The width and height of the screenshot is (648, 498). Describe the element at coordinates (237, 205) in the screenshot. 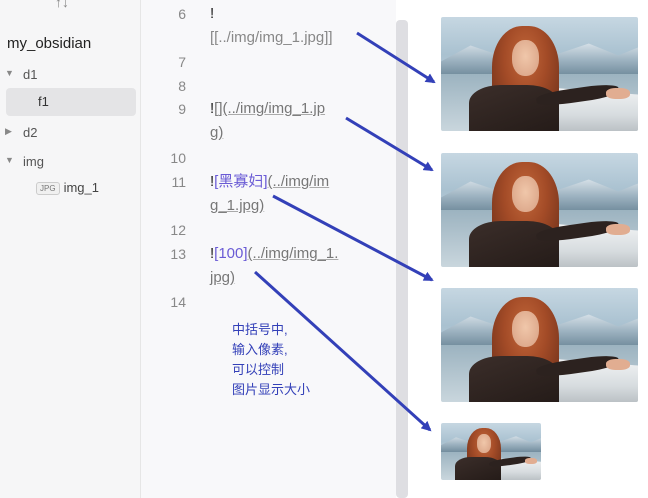

I see `markdown-image-link-wrap: g_1.jpg)` at that location.